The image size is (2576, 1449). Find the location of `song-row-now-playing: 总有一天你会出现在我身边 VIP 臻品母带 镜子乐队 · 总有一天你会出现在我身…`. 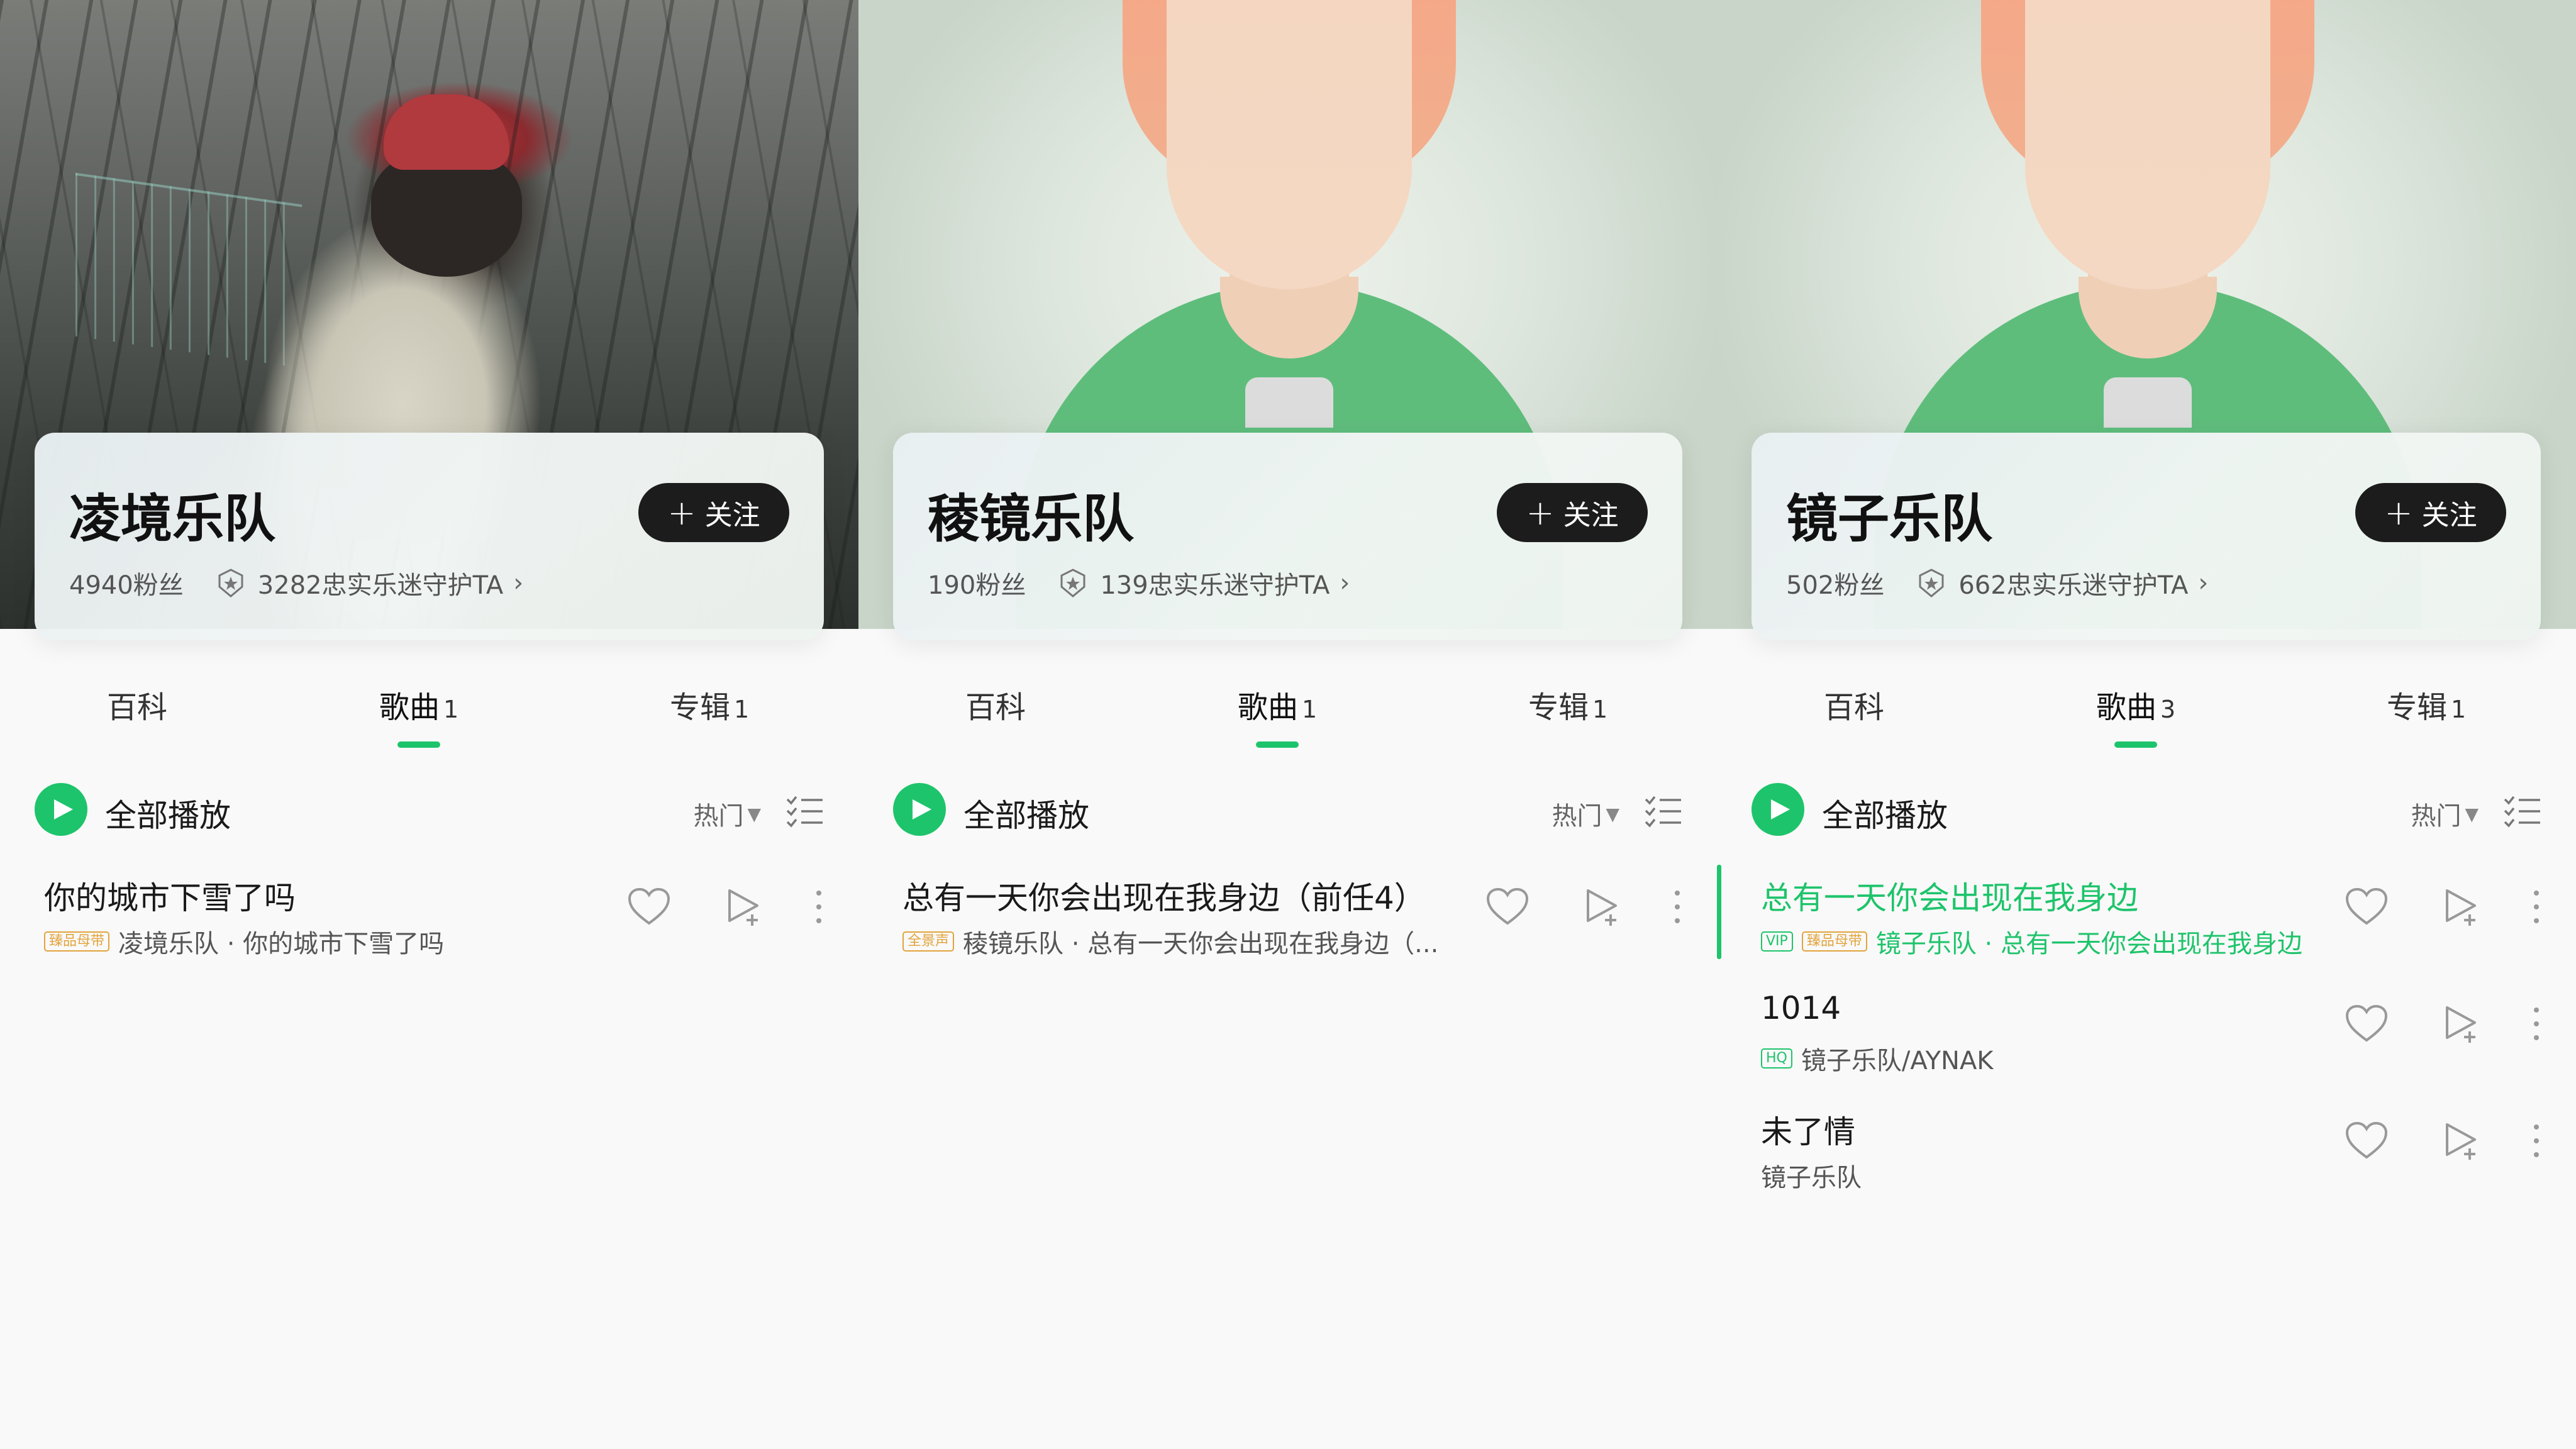

song-row-now-playing: 总有一天你会出现在我身边 VIP 臻品母带 镜子乐队 · 总有一天你会出现在我身… is located at coordinates (2146, 920).